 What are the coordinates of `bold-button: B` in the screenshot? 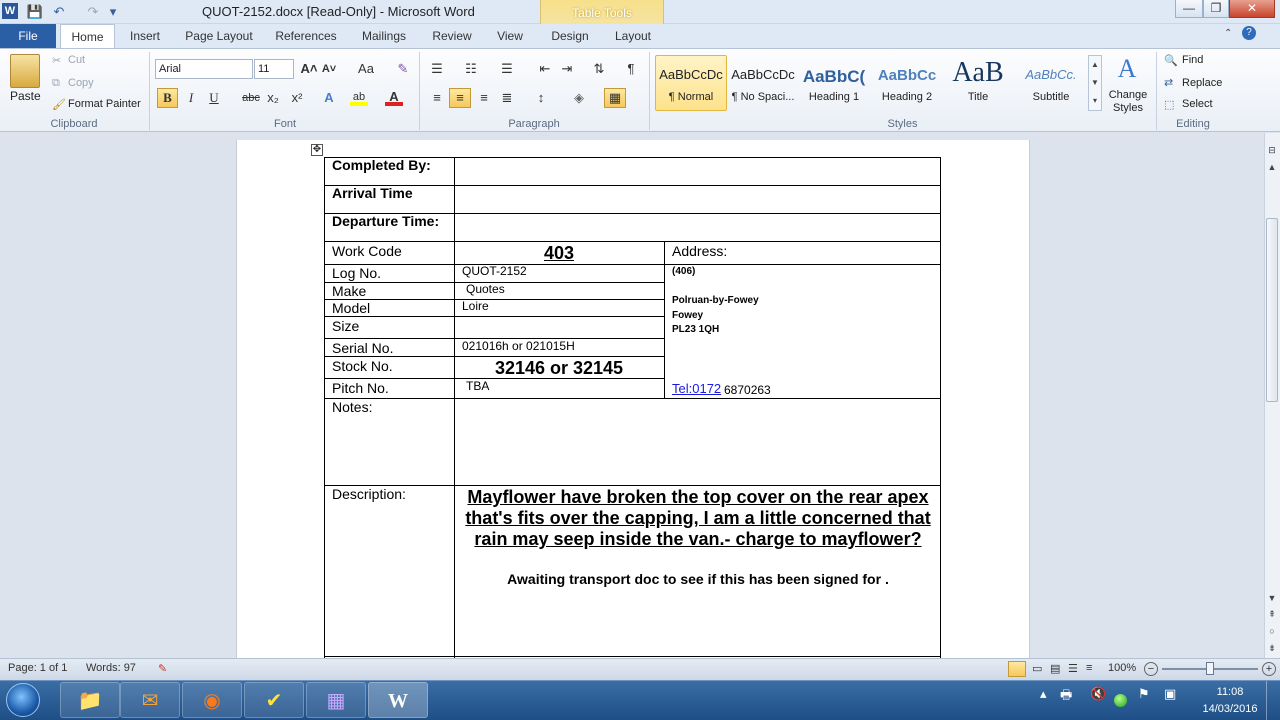 It's located at (167, 98).